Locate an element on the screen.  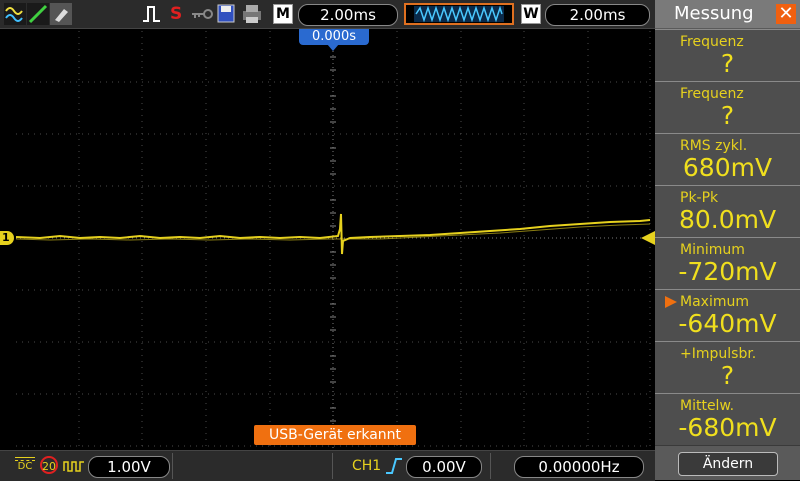
measurement-item: Mittelw. -680mV is located at coordinates (727, 419).